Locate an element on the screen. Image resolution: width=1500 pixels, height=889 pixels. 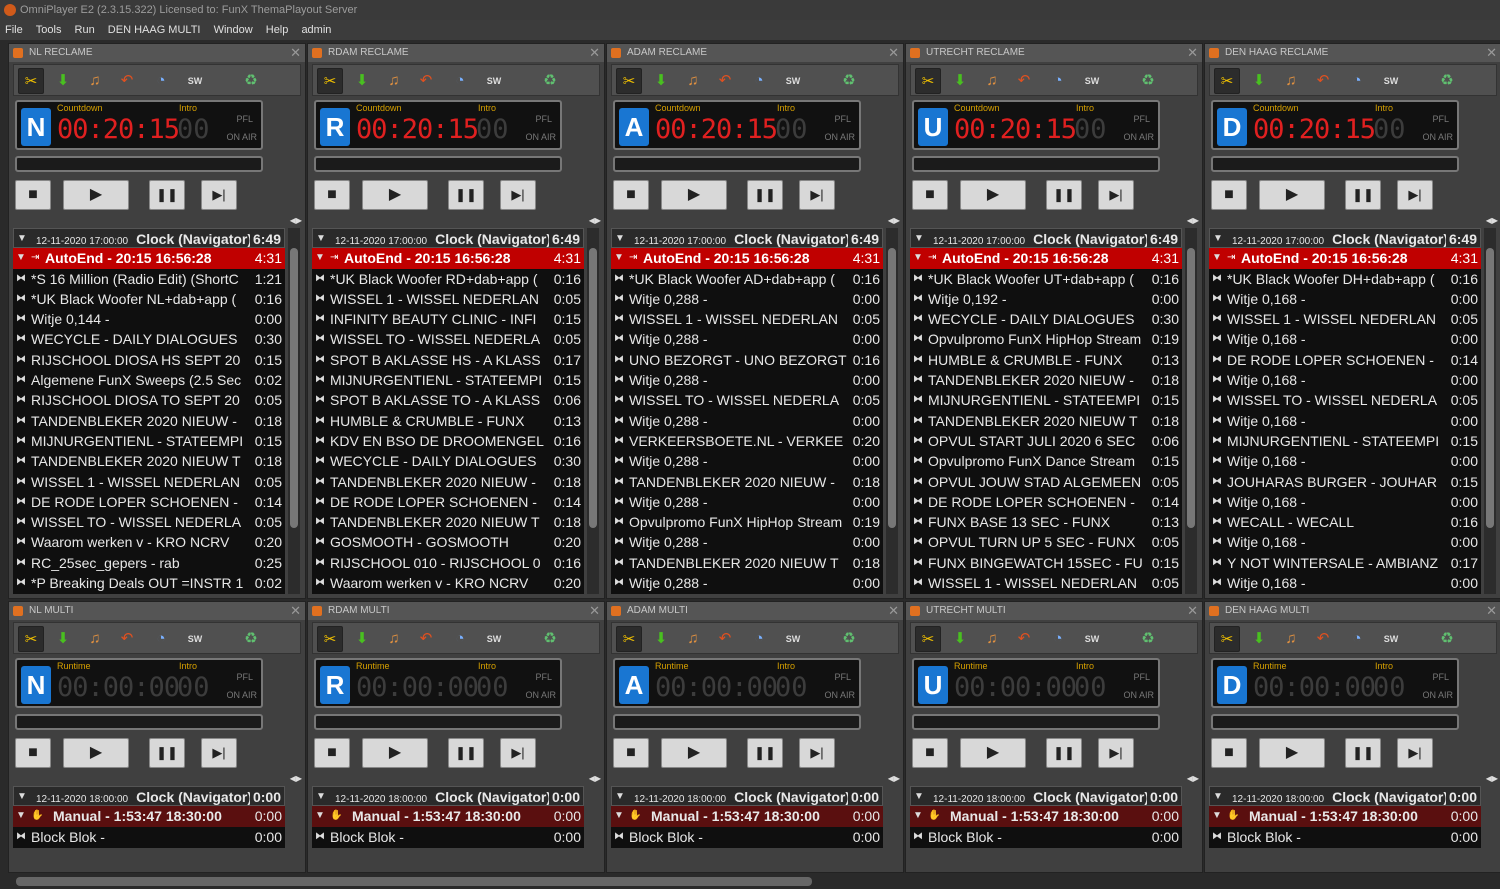
playlist-item: ⧓ SPOT B AKLASSE TO - A KLASS 0:06 is located at coordinates (448, 400).